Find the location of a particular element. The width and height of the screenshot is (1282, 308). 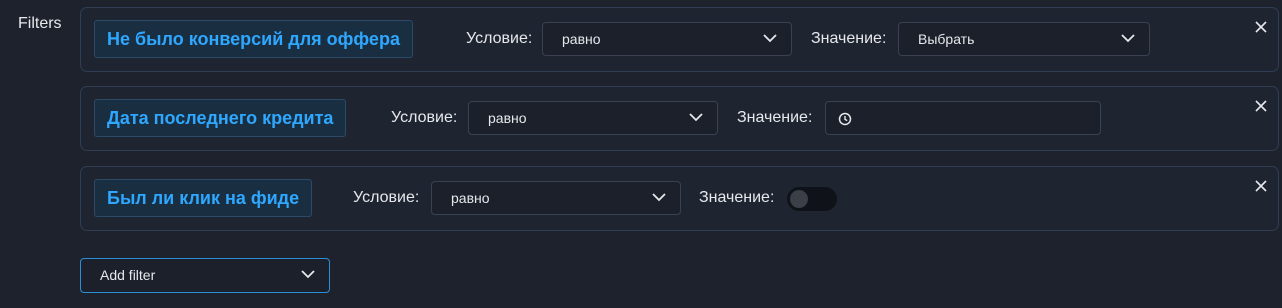

date-input is located at coordinates (963, 118).